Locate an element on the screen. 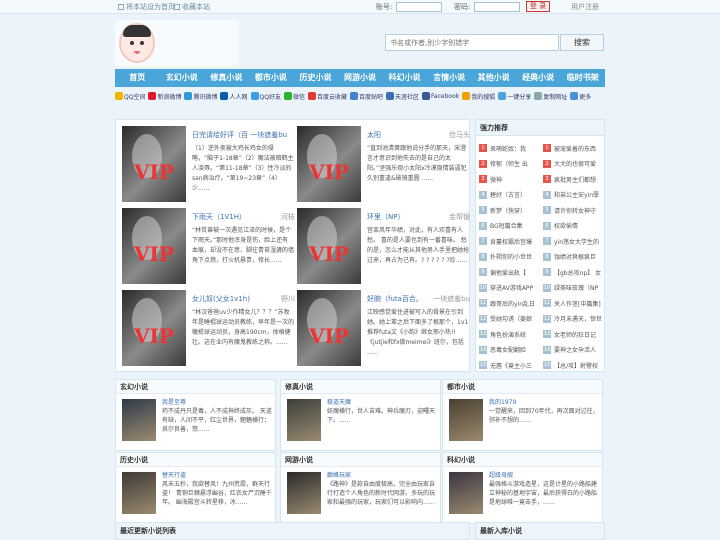 Image resolution: width=720 pixels, height=540 pixels. share-item: 更多 is located at coordinates (580, 96).